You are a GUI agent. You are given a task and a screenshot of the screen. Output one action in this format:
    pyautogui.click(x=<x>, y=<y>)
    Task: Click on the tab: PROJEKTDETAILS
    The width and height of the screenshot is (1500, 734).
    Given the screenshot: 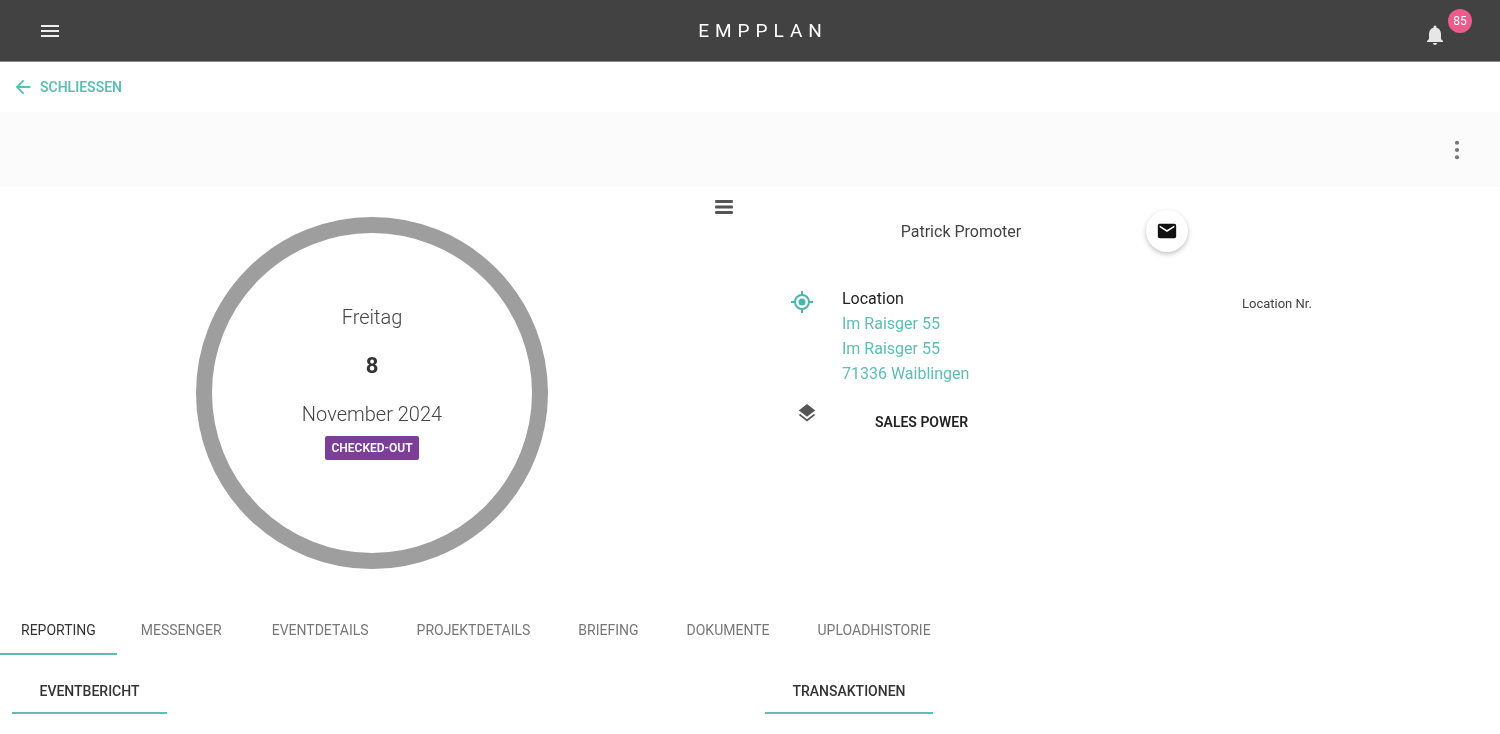 What is the action you would take?
    pyautogui.click(x=473, y=631)
    